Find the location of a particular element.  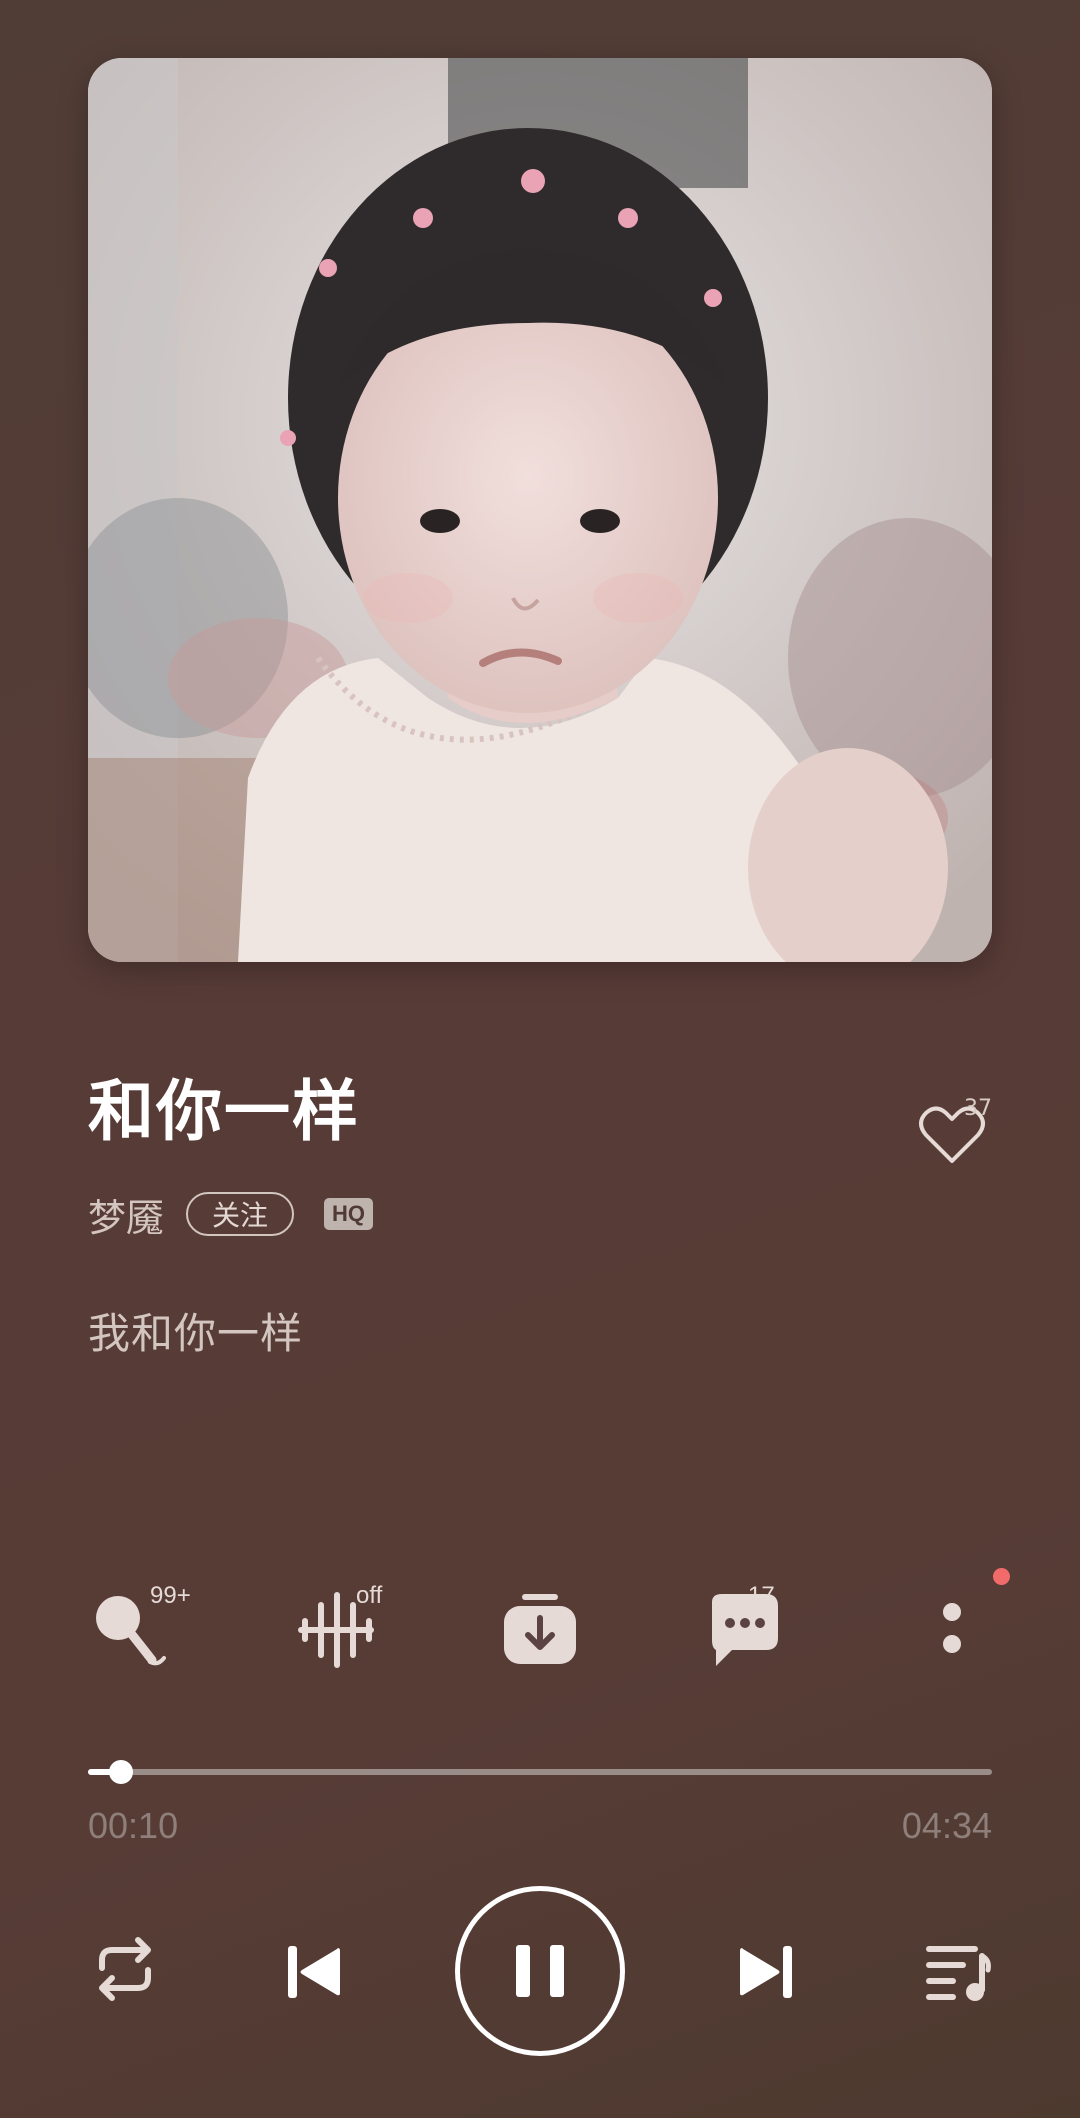

follow-button: 关注 is located at coordinates (240, 1214).